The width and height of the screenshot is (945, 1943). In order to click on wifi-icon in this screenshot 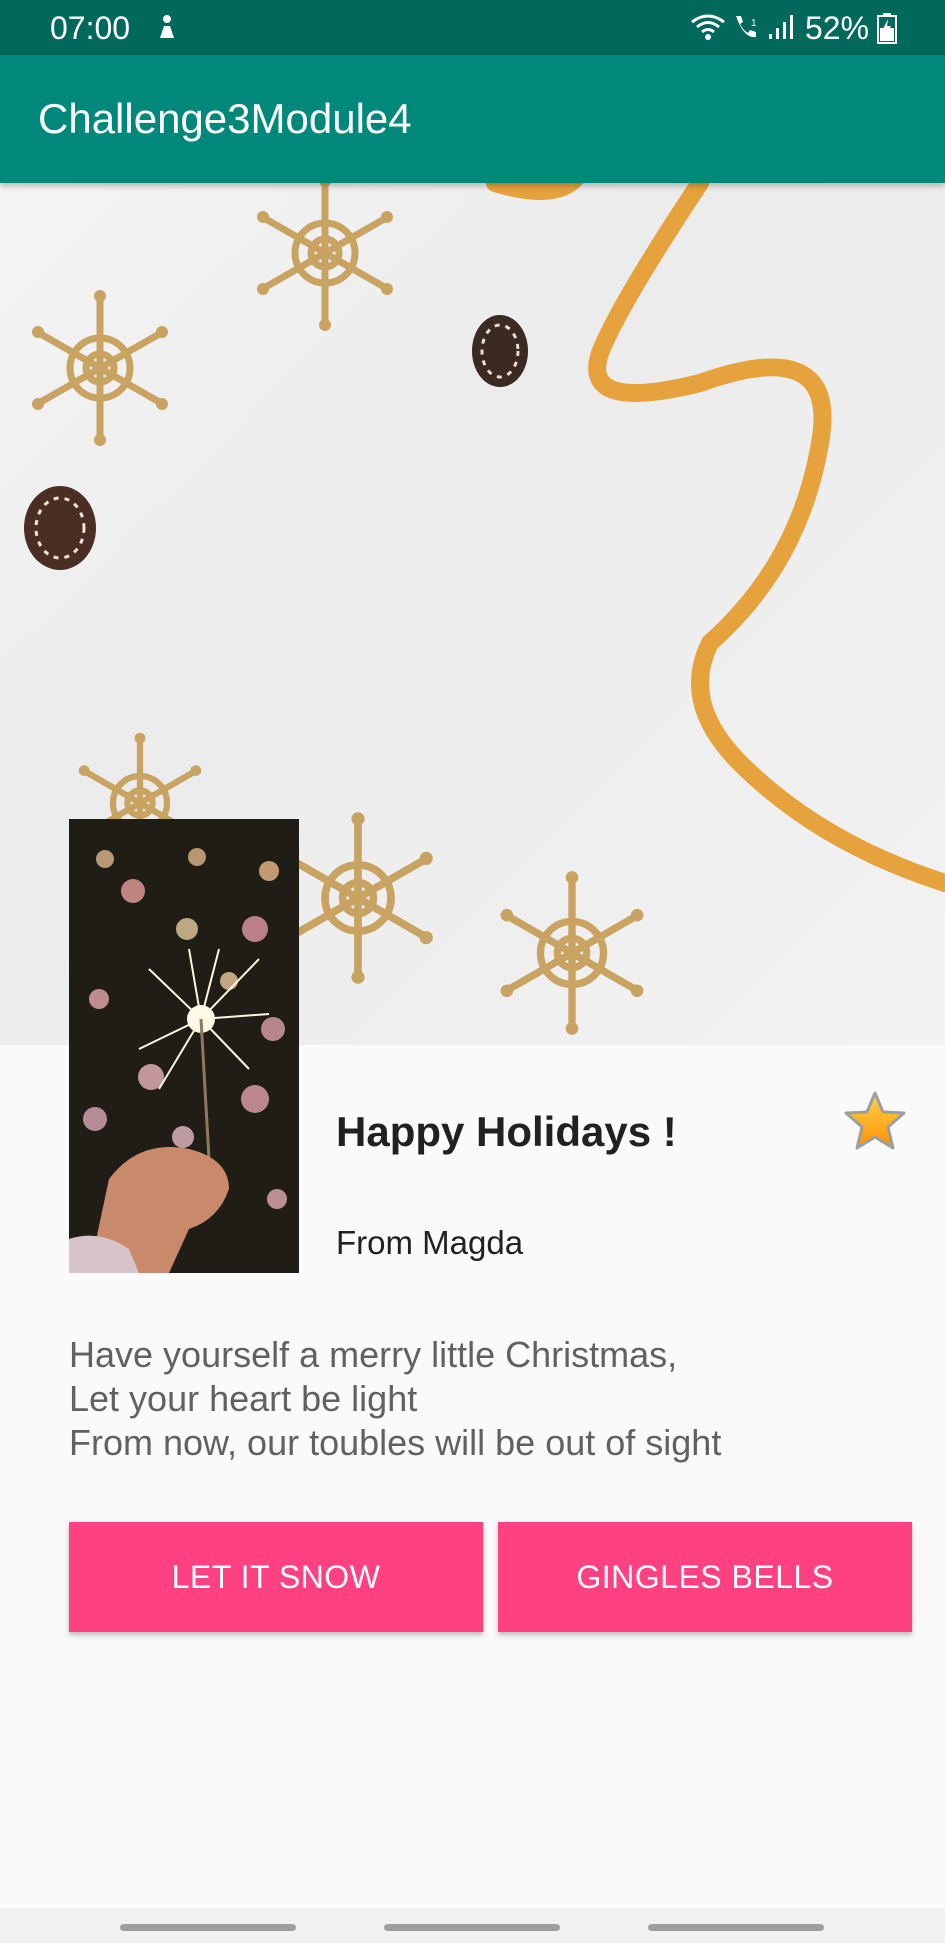, I will do `click(708, 27)`.